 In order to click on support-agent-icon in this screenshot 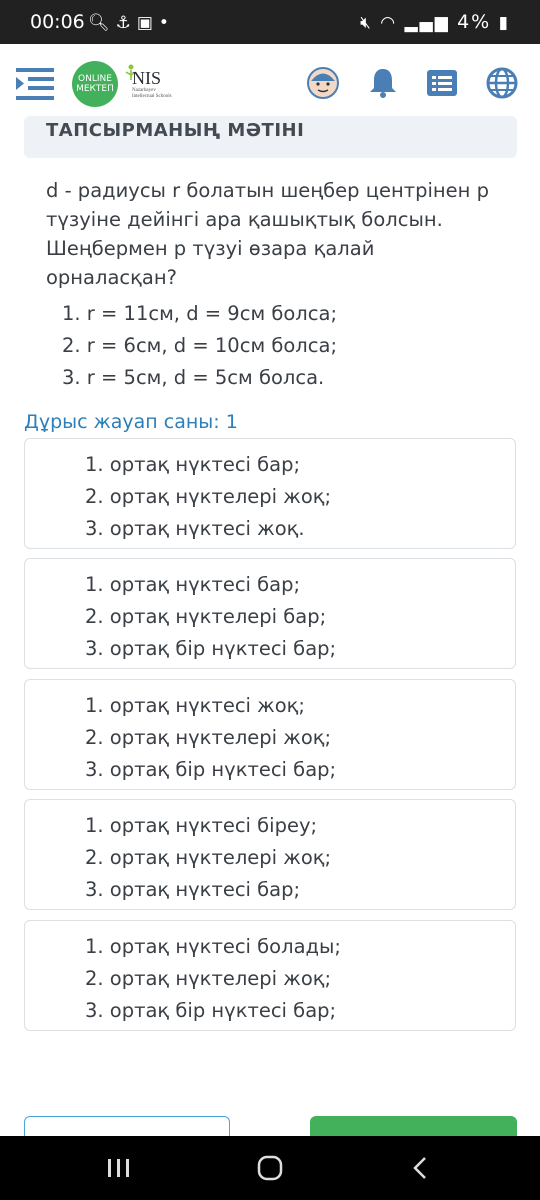, I will do `click(323, 83)`.